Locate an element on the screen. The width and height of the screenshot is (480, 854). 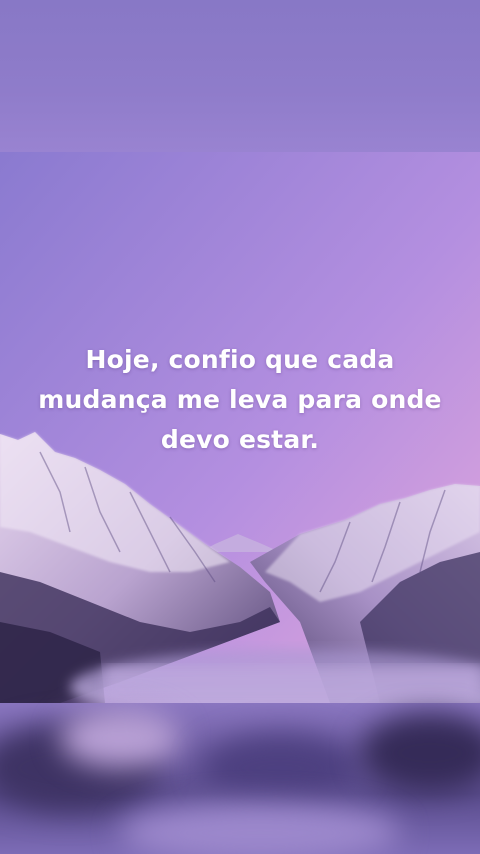
quote-line-2: mudança me leva para onde is located at coordinates (240, 399).